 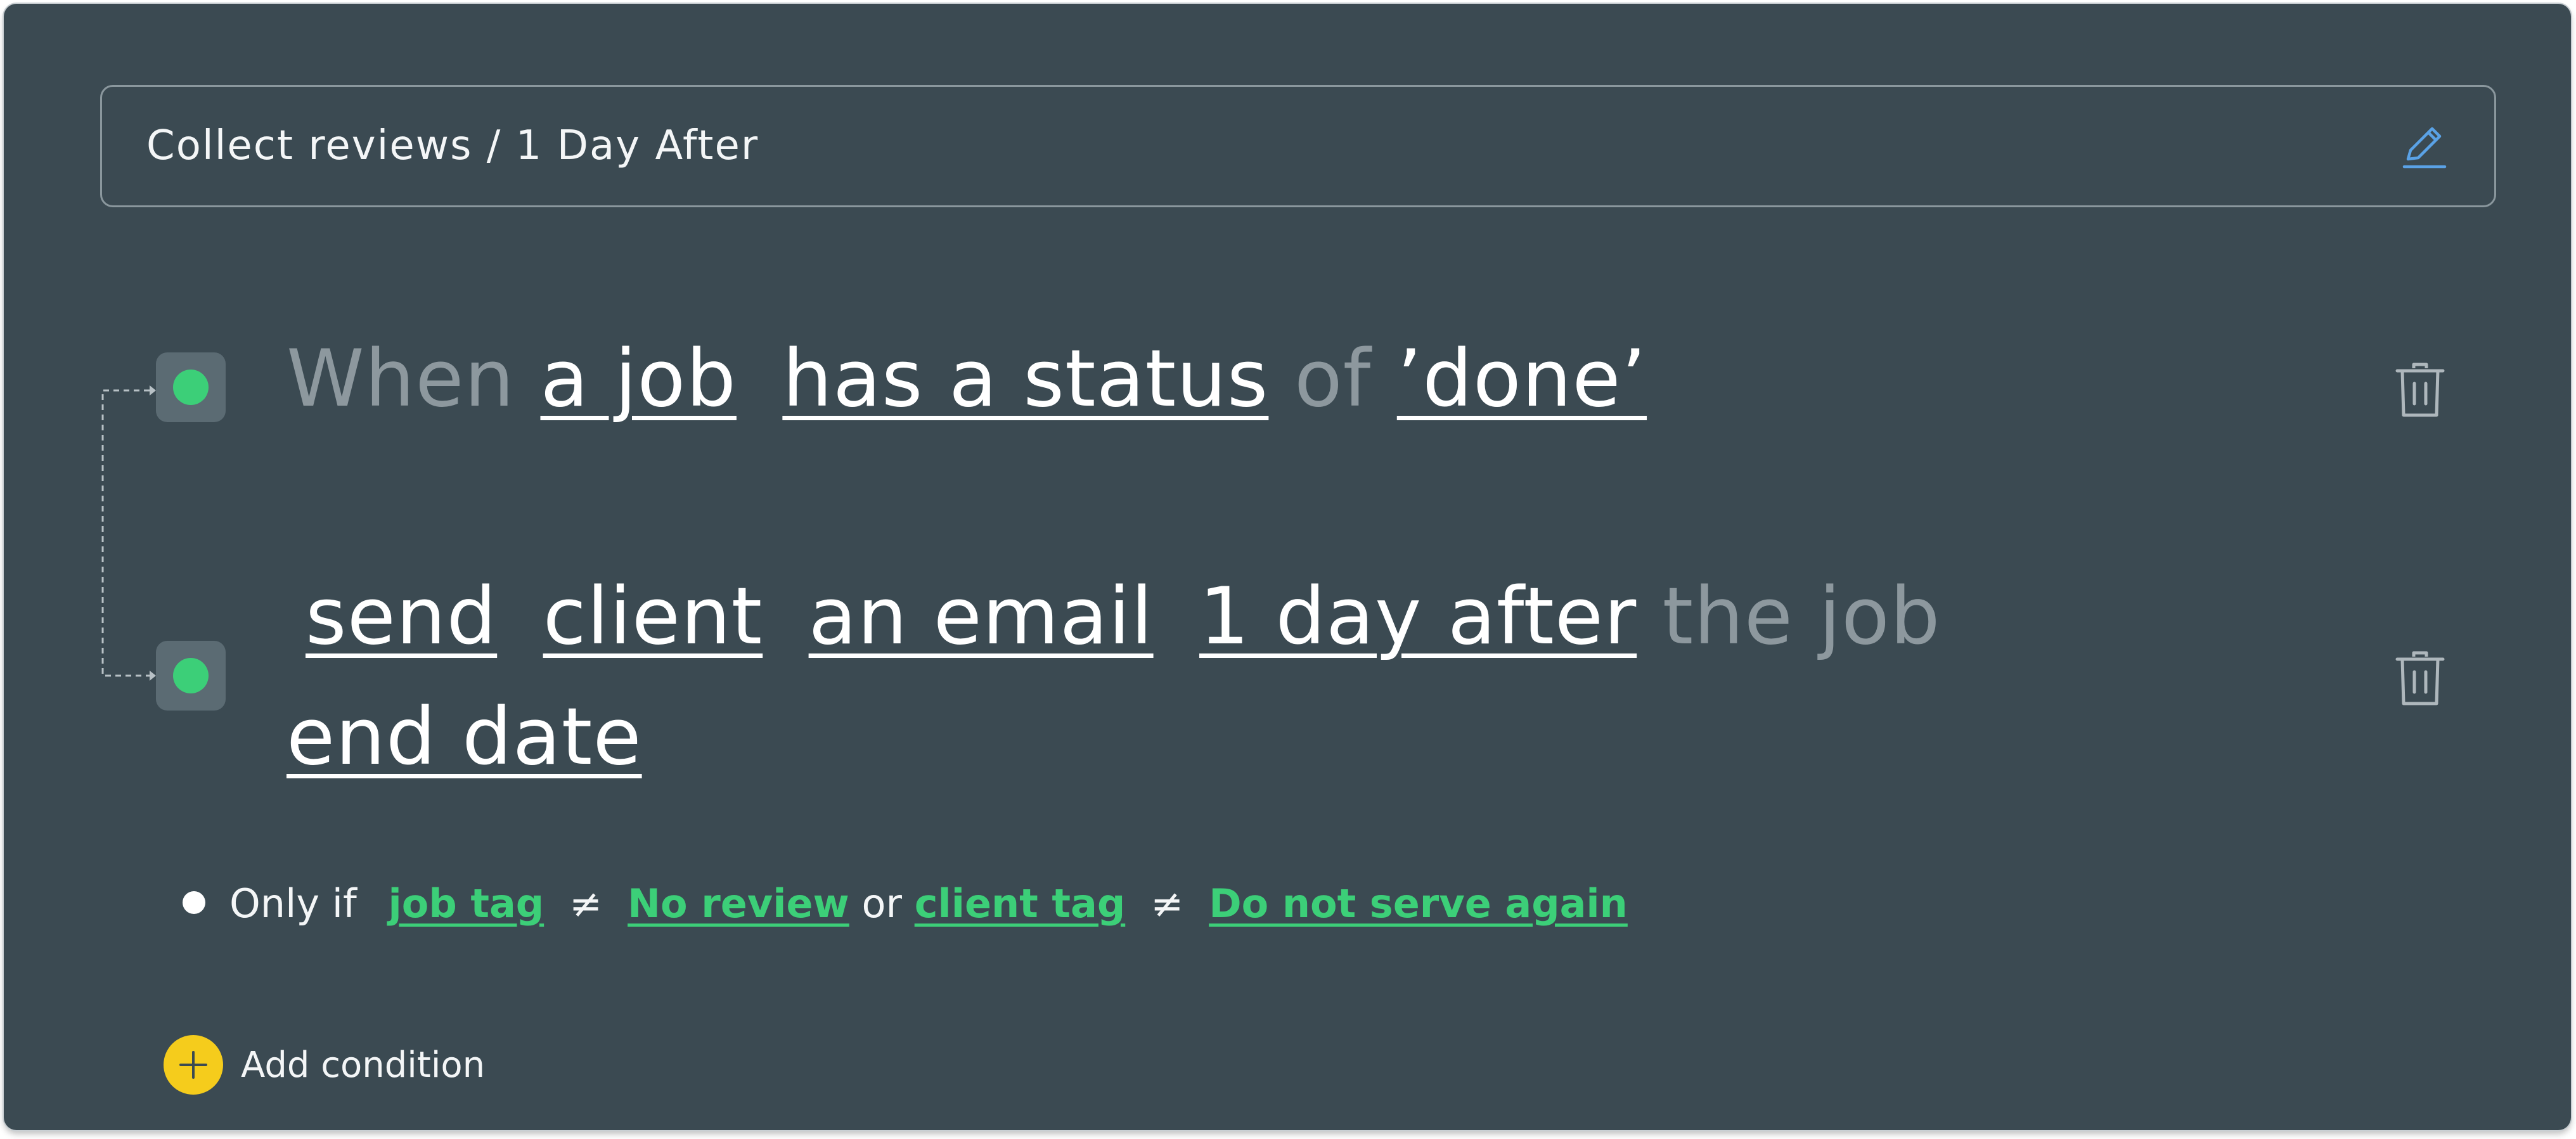 I want to click on trigger-value: ’done’, so click(x=1522, y=379).